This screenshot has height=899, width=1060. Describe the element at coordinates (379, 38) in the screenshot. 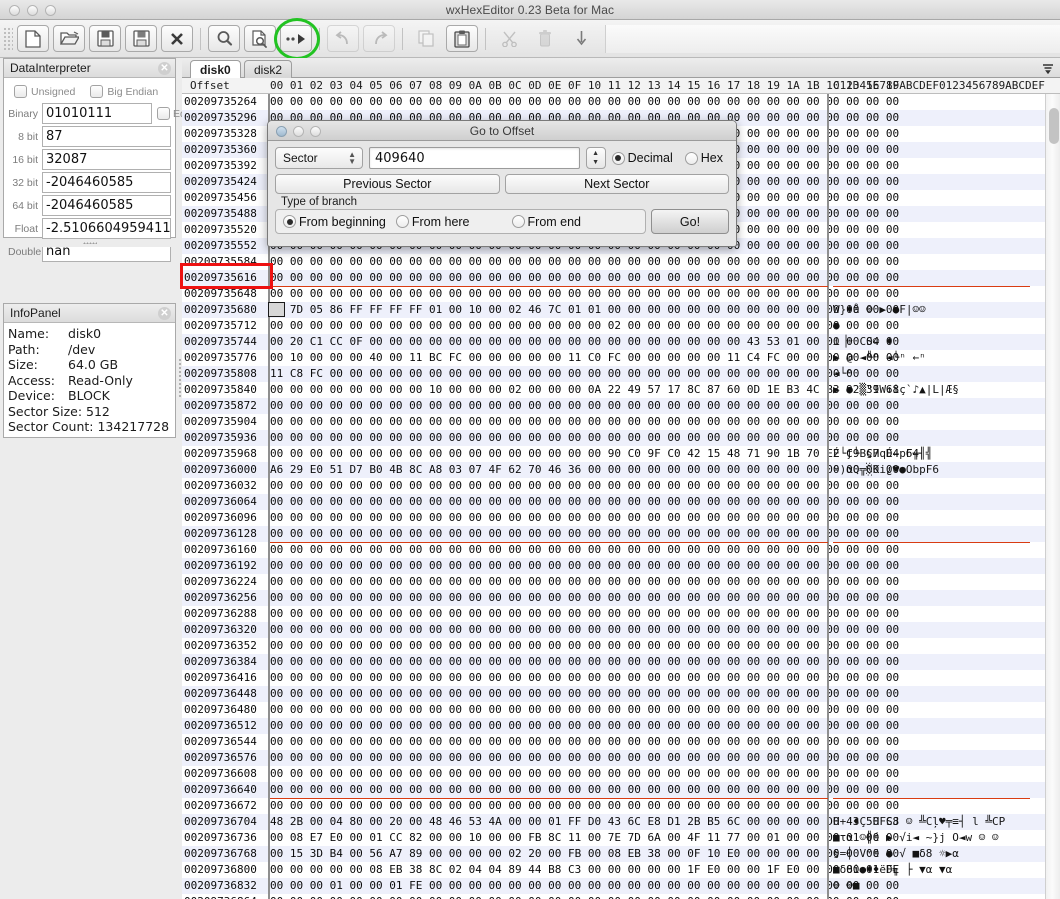

I see `redo-button` at that location.